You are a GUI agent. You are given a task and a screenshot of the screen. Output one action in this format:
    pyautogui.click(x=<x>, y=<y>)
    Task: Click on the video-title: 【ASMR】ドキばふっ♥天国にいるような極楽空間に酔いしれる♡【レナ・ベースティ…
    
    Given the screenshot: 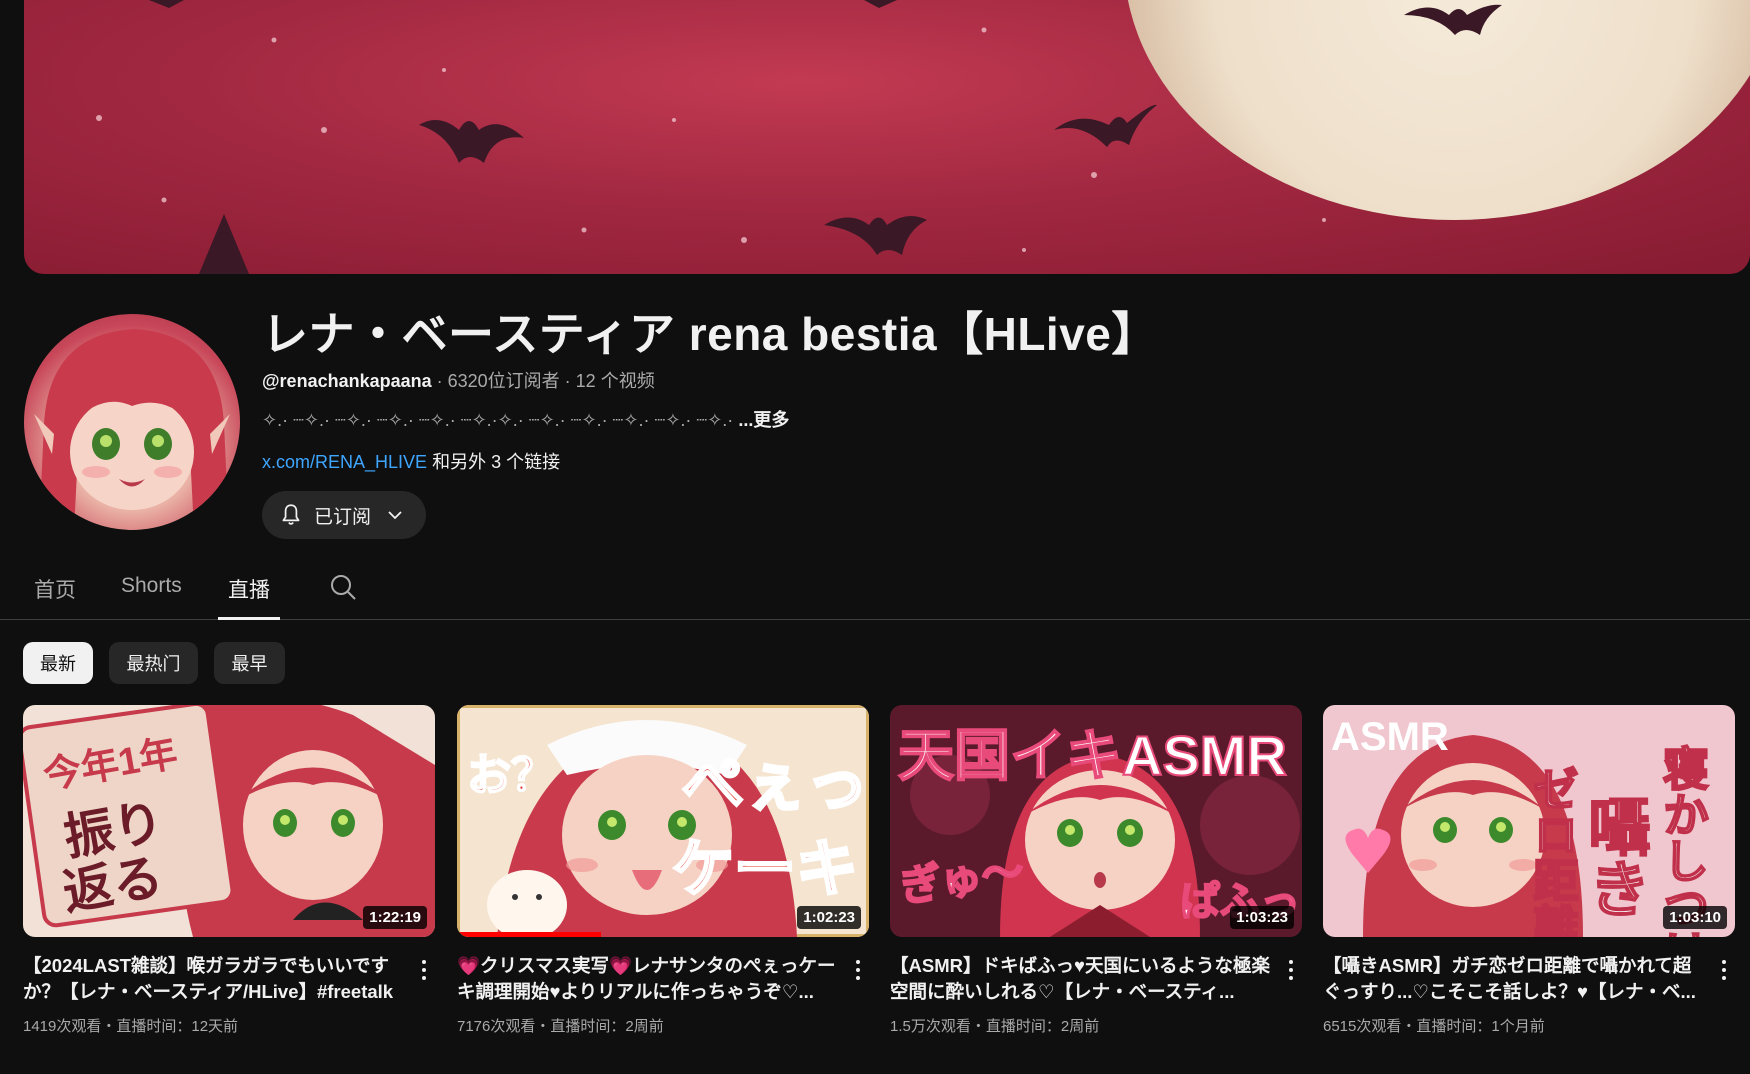 What is the action you would take?
    pyautogui.click(x=1080, y=979)
    